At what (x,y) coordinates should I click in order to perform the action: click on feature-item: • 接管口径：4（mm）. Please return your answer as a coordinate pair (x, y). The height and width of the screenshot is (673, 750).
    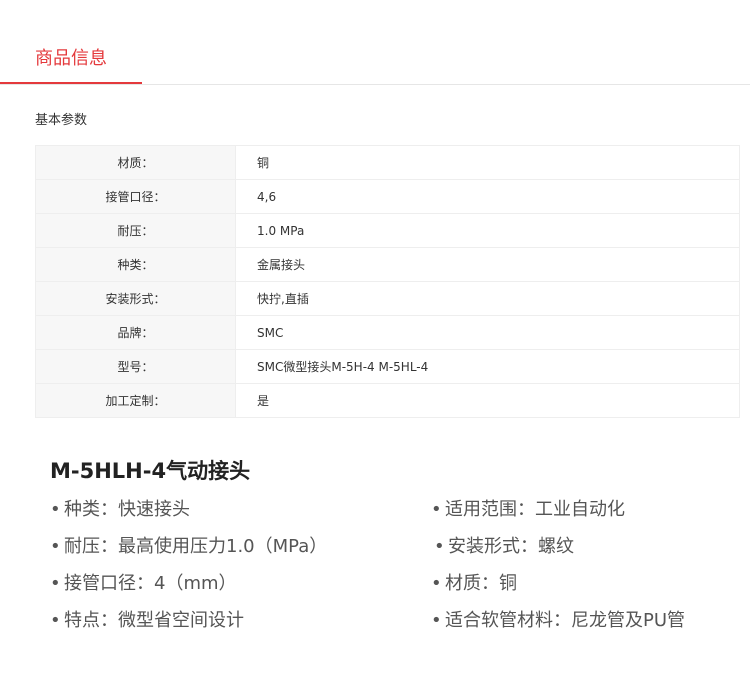
    Looking at the image, I should click on (143, 584).